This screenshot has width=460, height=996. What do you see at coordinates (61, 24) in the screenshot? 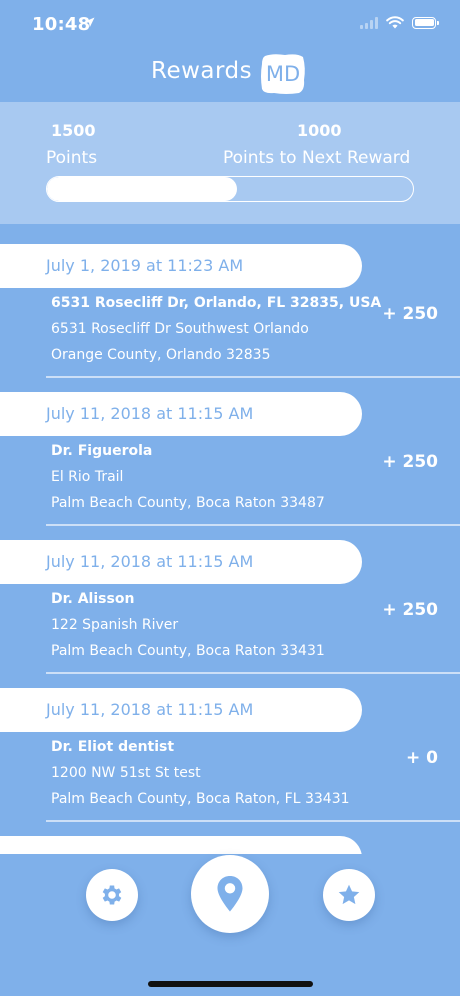
I see `status-time: 10:48` at bounding box center [61, 24].